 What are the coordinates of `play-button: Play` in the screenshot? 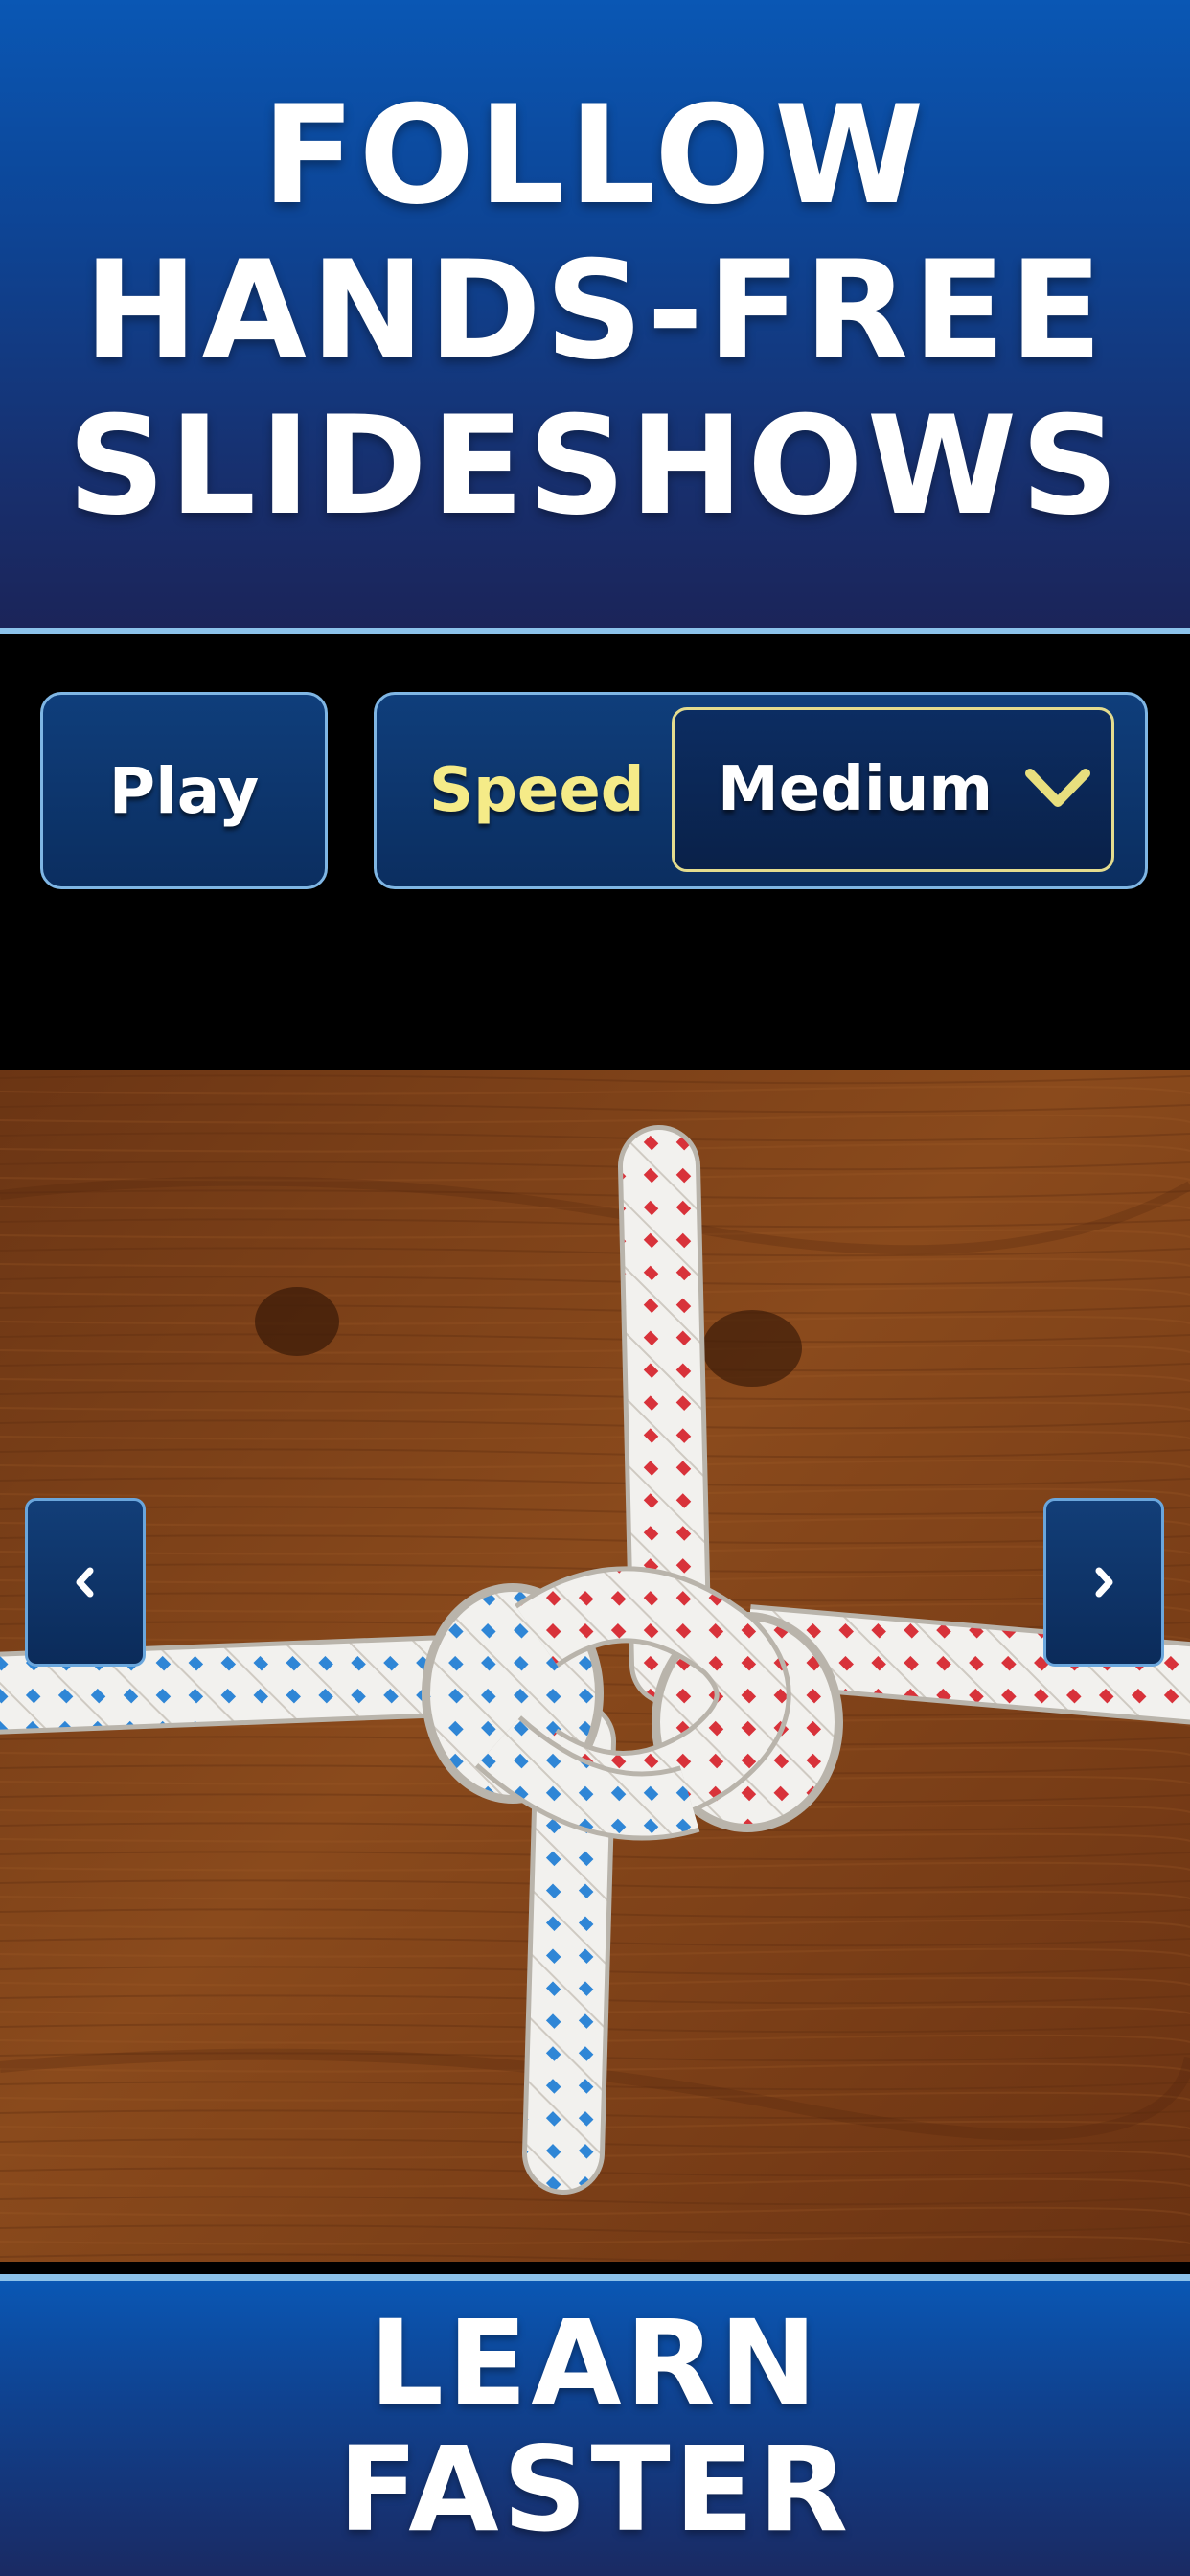 It's located at (184, 790).